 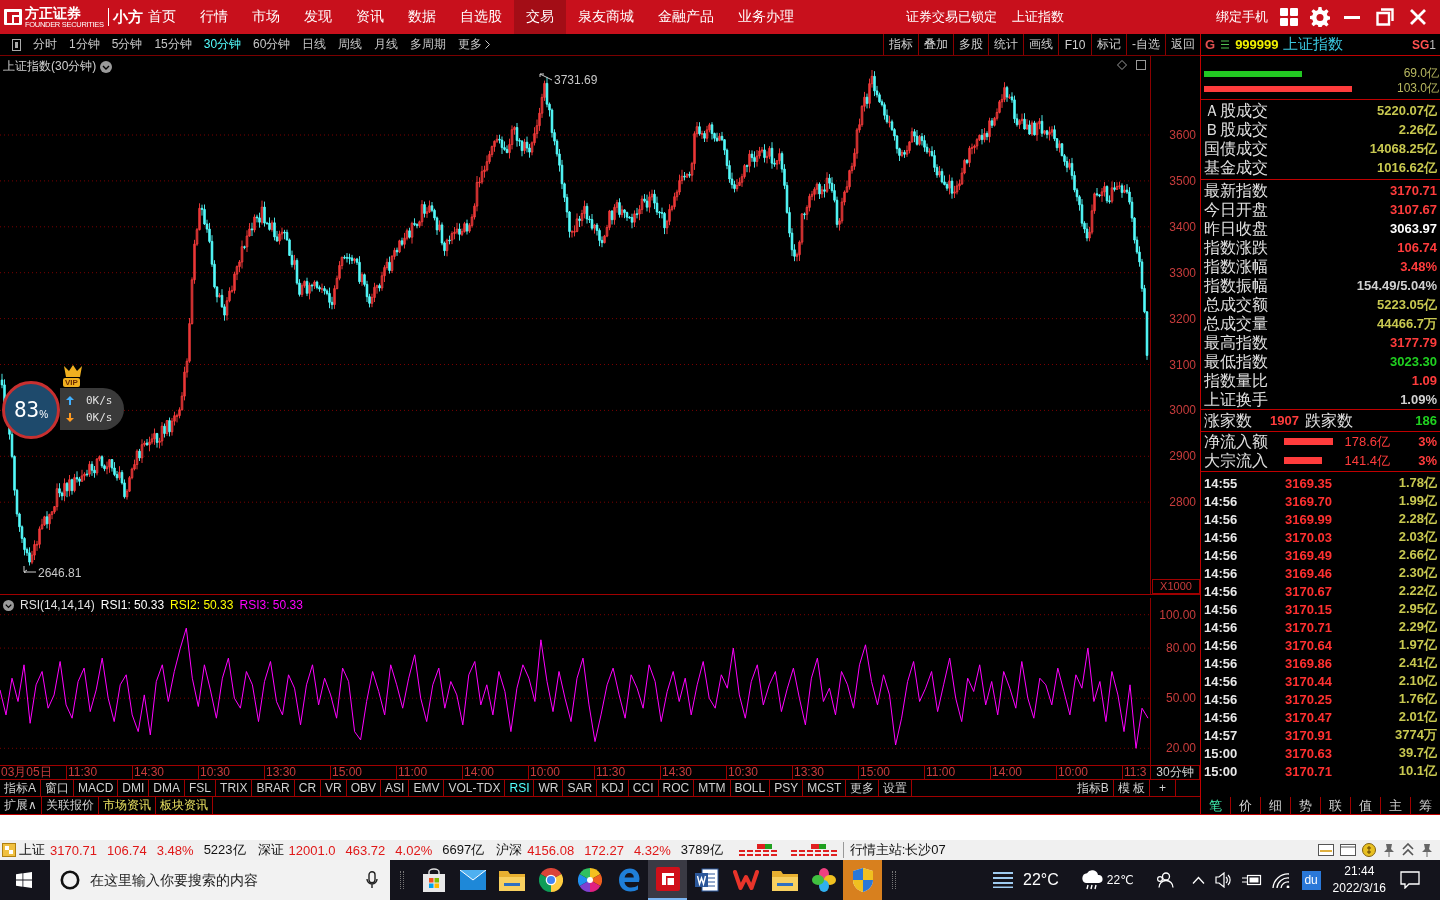 I want to click on detail-tab: 主, so click(x=1395, y=805).